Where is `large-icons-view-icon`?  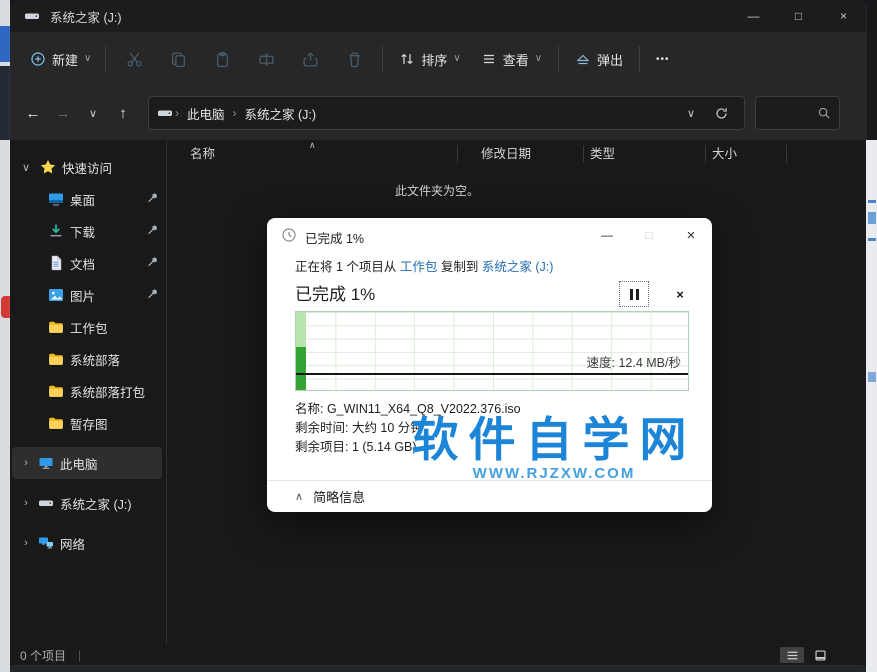 large-icons-view-icon is located at coordinates (820, 655).